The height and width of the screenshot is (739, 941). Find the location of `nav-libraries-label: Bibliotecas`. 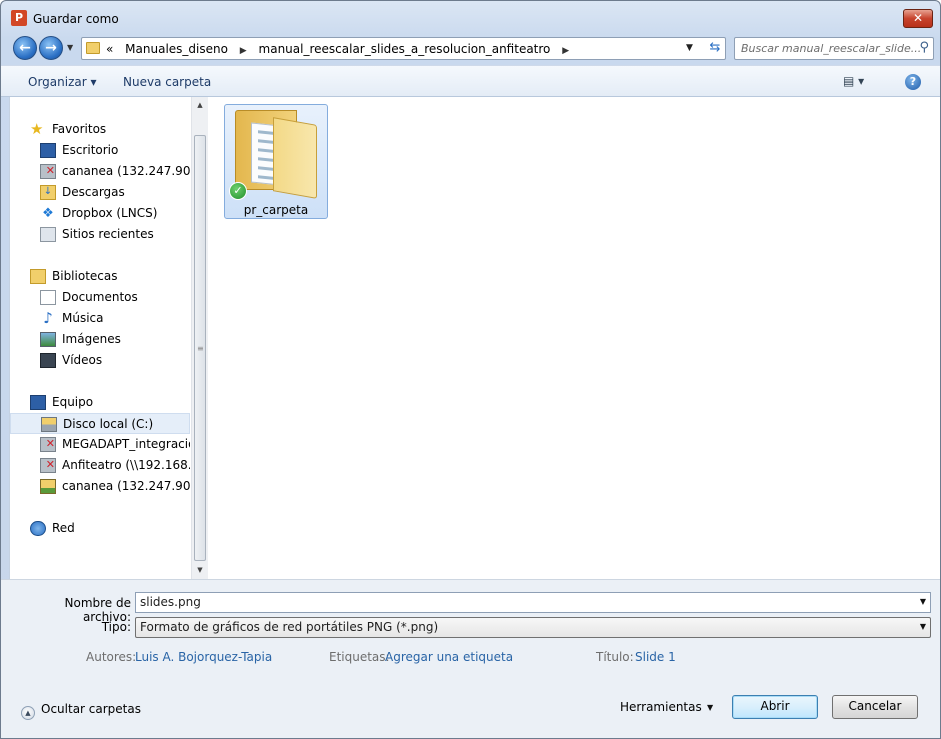

nav-libraries-label: Bibliotecas is located at coordinates (85, 276).